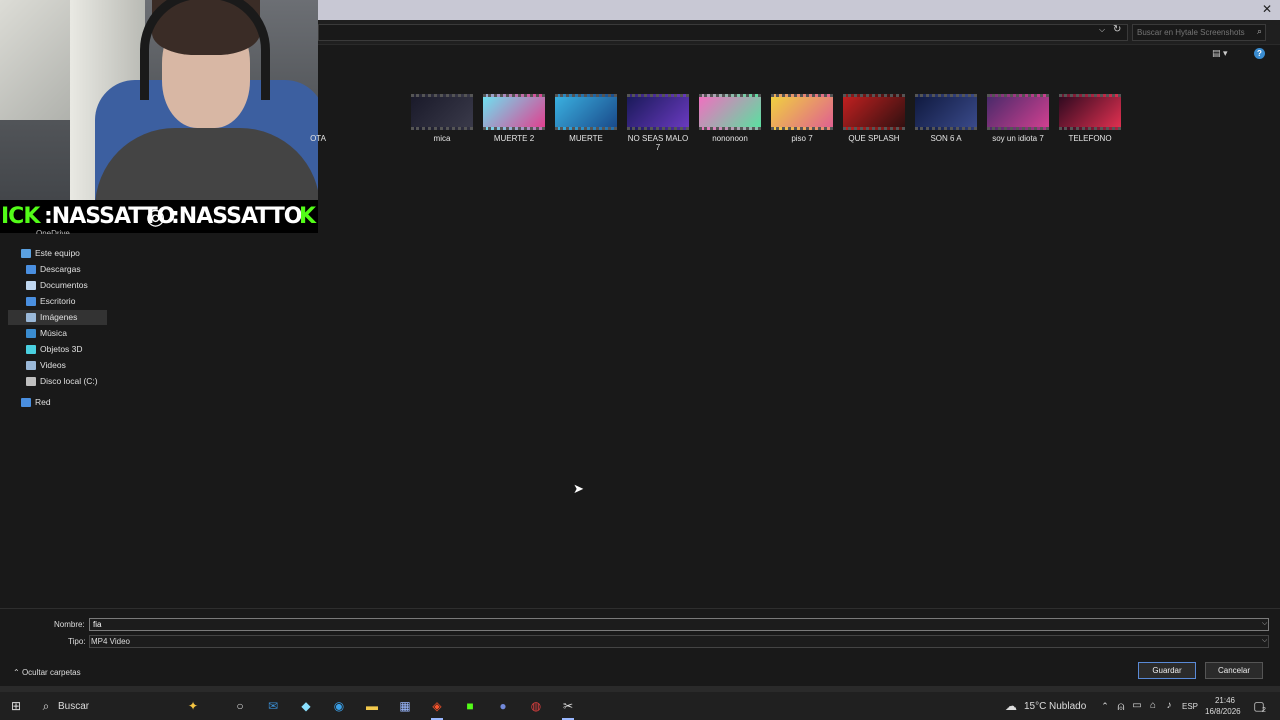 This screenshot has width=1280, height=720. I want to click on webcam-headset, so click(205, 50).